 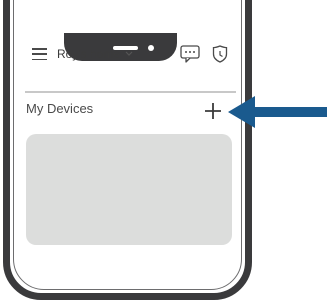 I want to click on chevron-down-icon, so click(x=129, y=54).